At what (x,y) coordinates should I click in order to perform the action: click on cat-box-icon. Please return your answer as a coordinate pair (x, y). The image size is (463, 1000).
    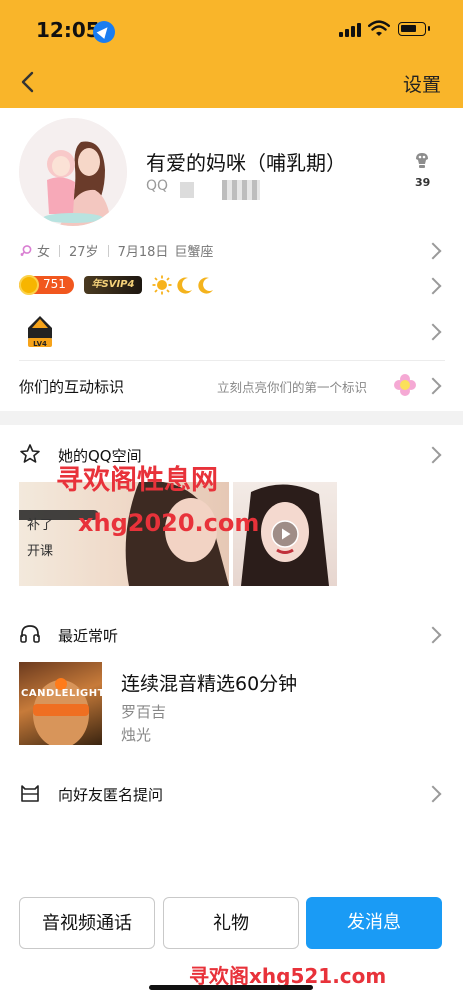
    Looking at the image, I should click on (30, 793).